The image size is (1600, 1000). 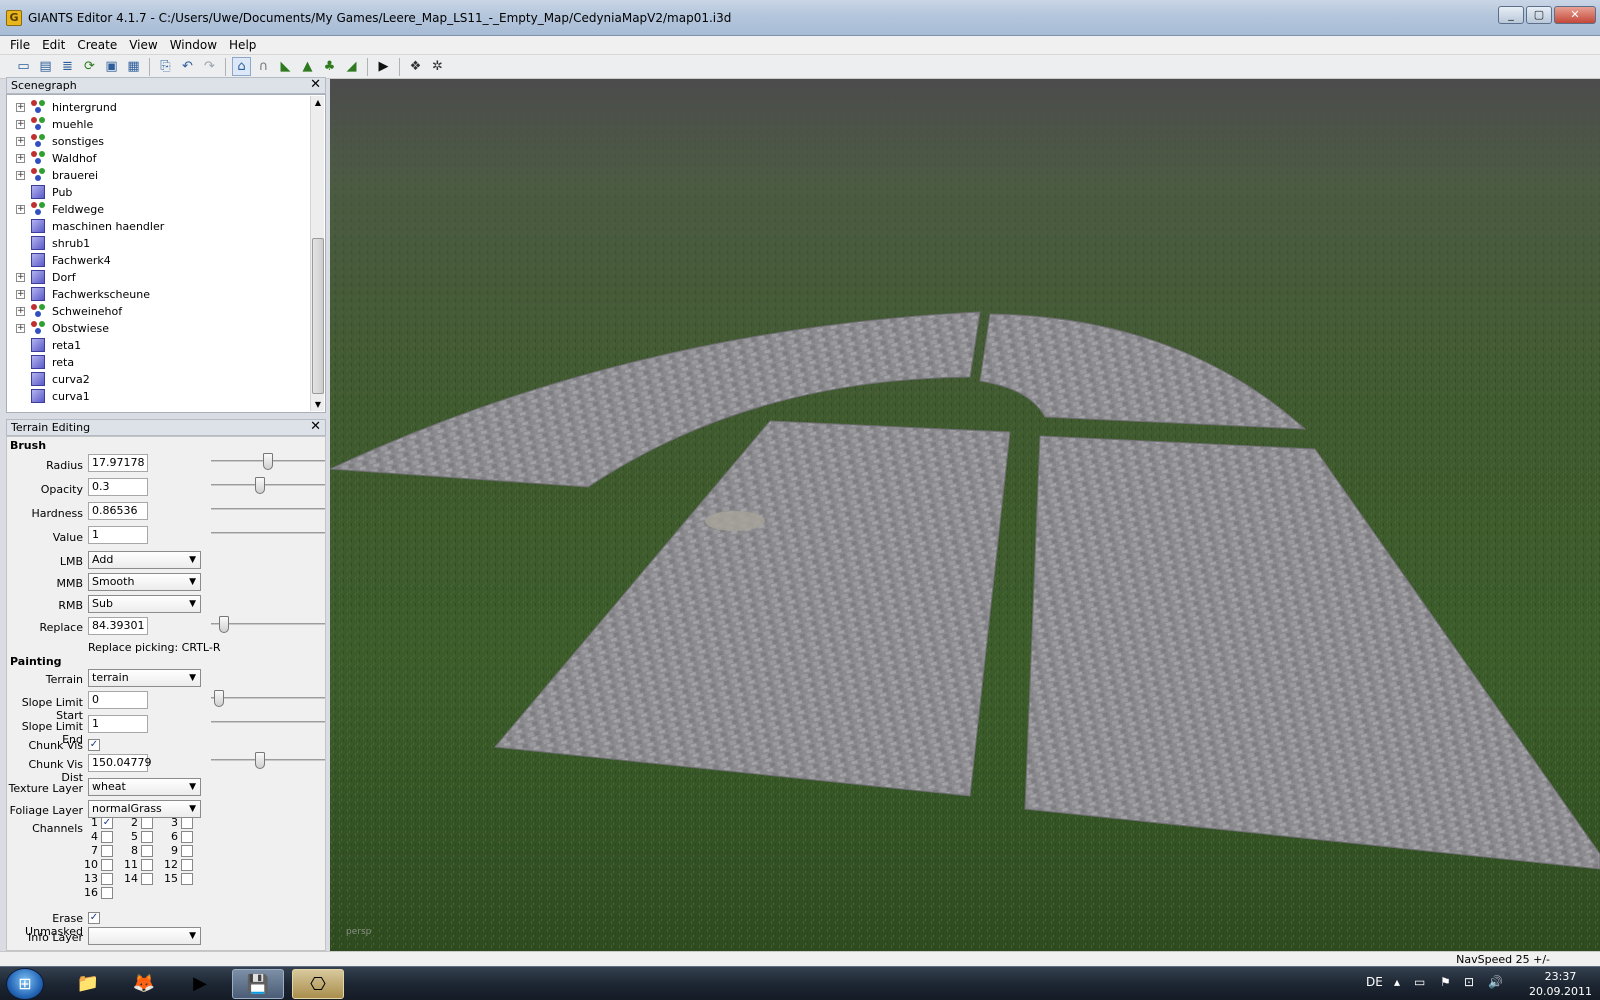 What do you see at coordinates (157, 124) in the screenshot?
I see `tree-item: + muehle` at bounding box center [157, 124].